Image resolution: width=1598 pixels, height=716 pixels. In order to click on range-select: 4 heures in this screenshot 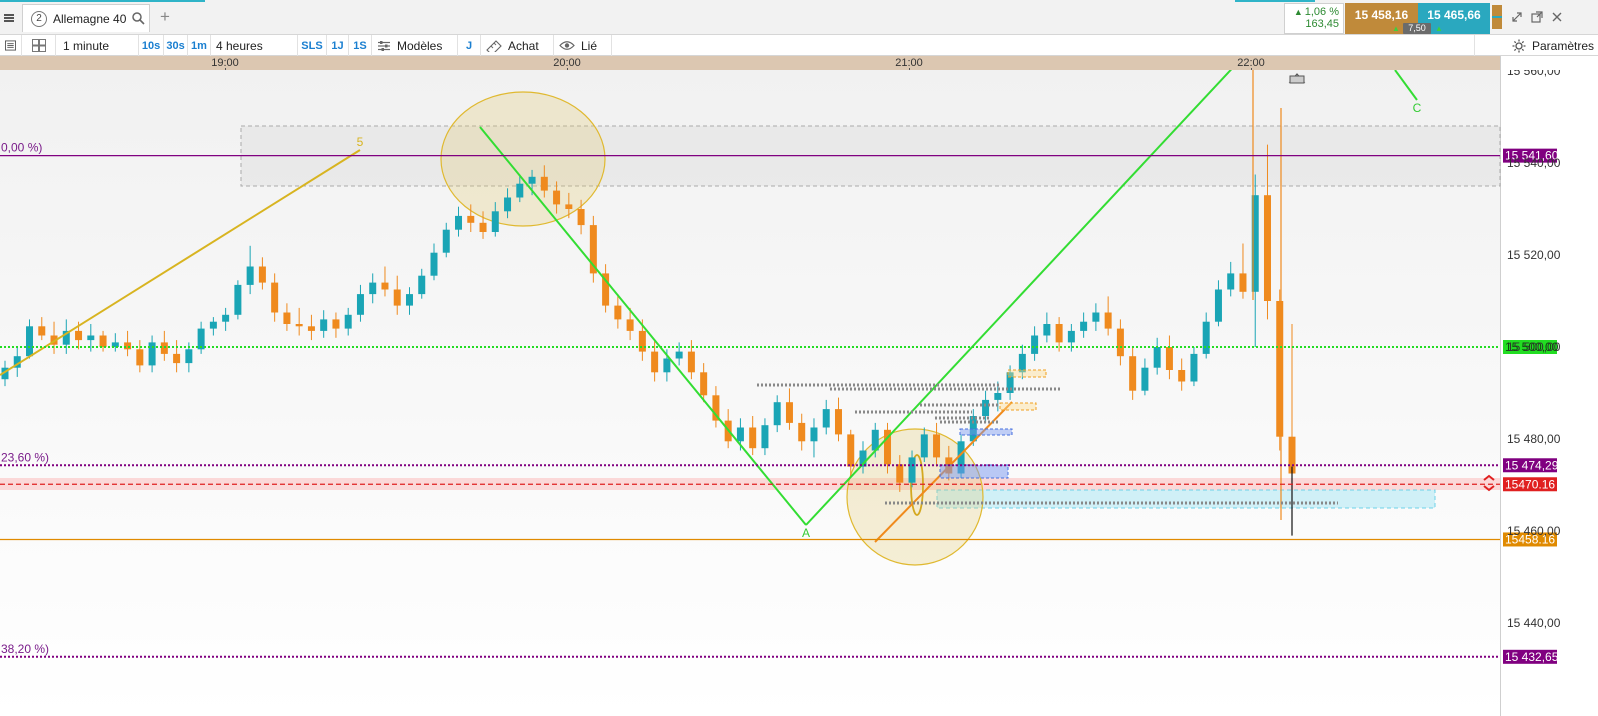, I will do `click(254, 45)`.